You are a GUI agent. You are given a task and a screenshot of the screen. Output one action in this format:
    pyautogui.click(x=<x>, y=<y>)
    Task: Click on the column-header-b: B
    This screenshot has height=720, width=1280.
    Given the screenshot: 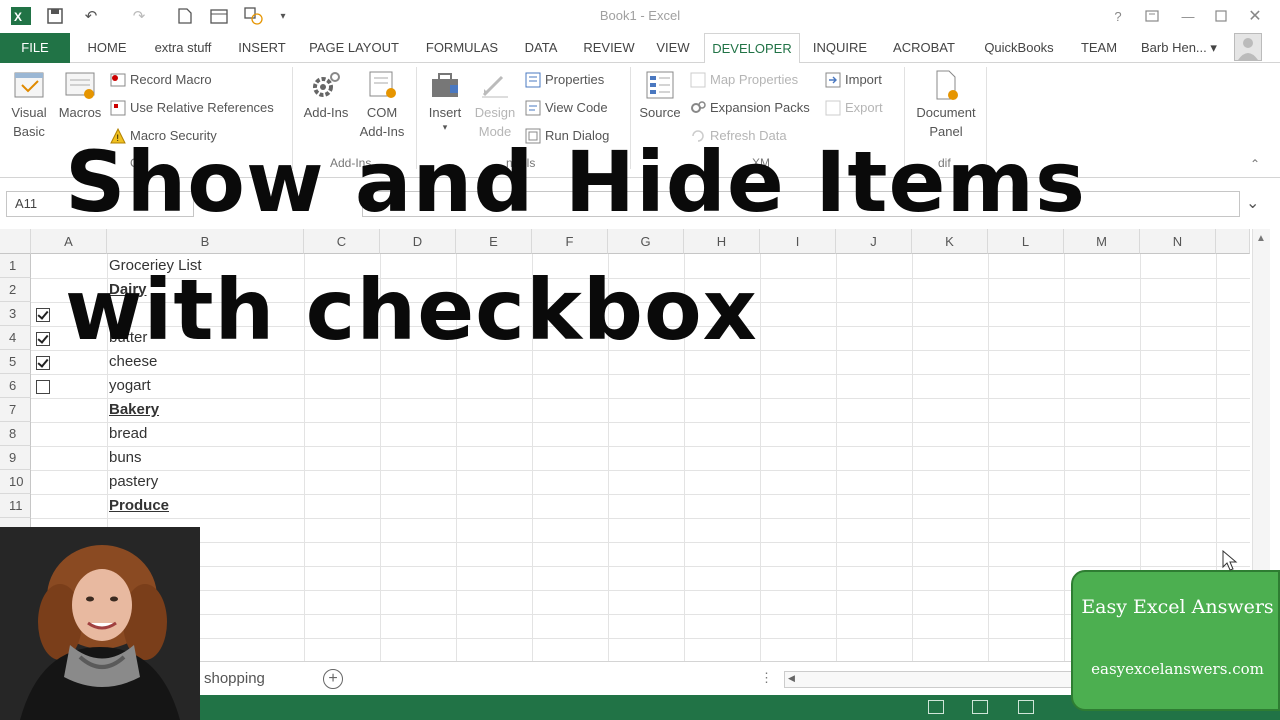 What is the action you would take?
    pyautogui.click(x=205, y=241)
    